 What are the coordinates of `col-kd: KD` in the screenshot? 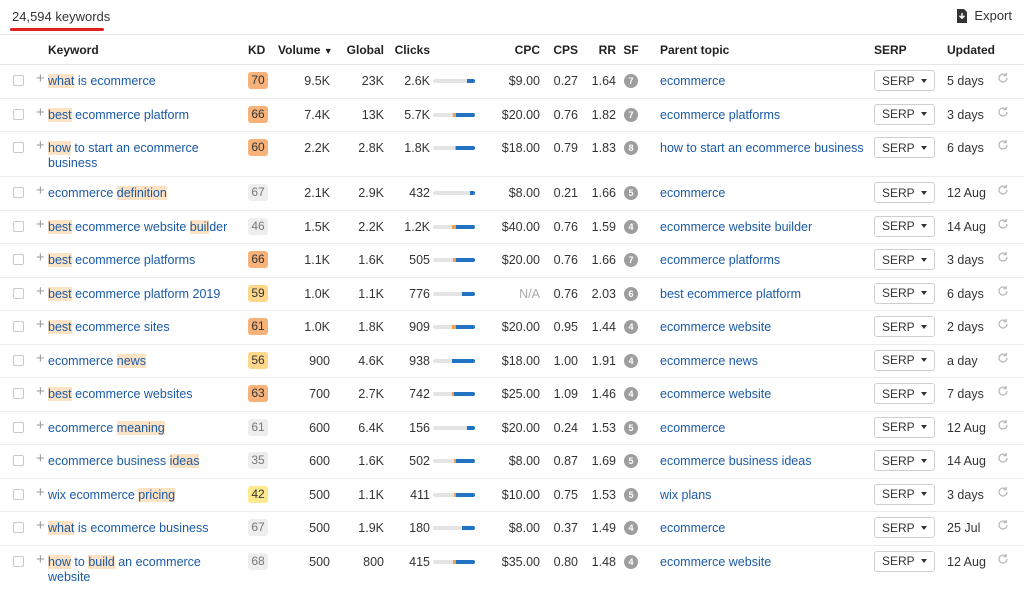 It's located at (263, 50).